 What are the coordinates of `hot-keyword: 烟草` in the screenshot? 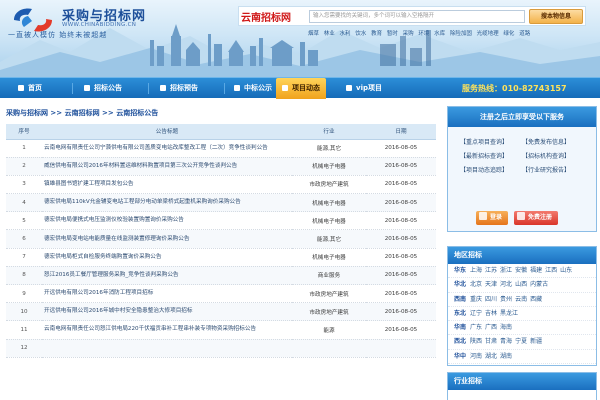 It's located at (313, 34).